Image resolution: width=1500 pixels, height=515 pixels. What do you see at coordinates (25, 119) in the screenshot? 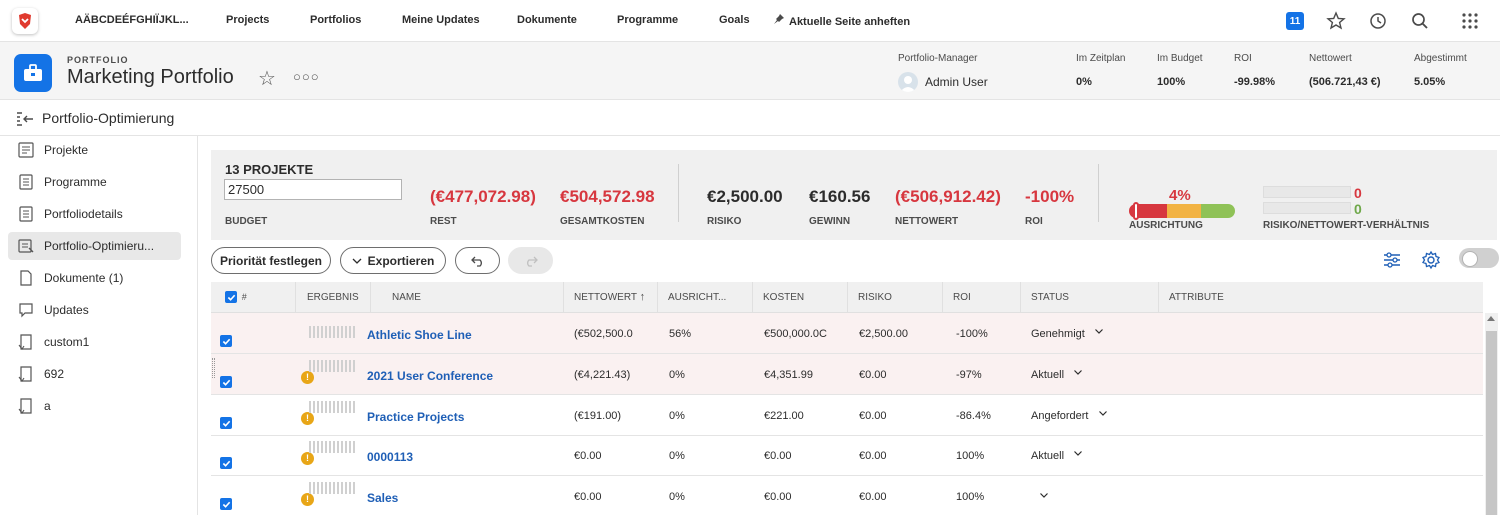
I see `collapse-sidebar-icon` at bounding box center [25, 119].